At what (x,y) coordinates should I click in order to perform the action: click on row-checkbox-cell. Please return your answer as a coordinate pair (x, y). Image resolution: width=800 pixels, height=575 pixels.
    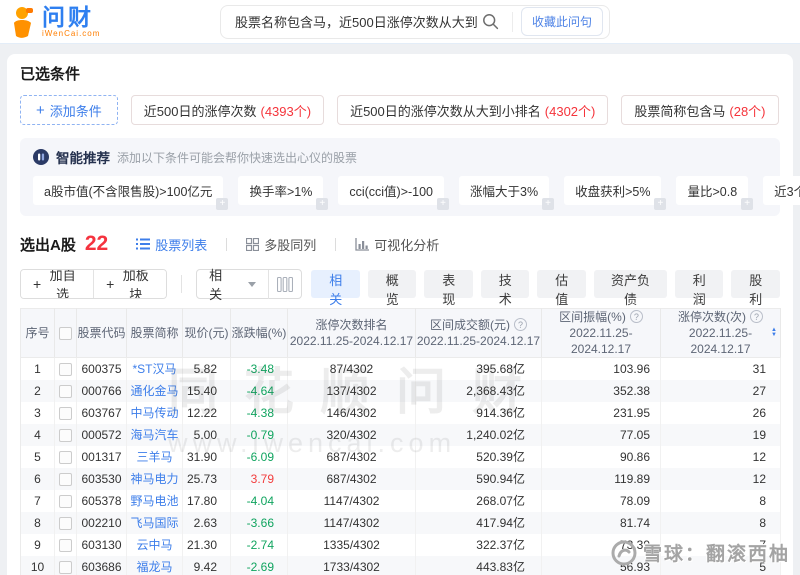
    Looking at the image, I should click on (65, 368).